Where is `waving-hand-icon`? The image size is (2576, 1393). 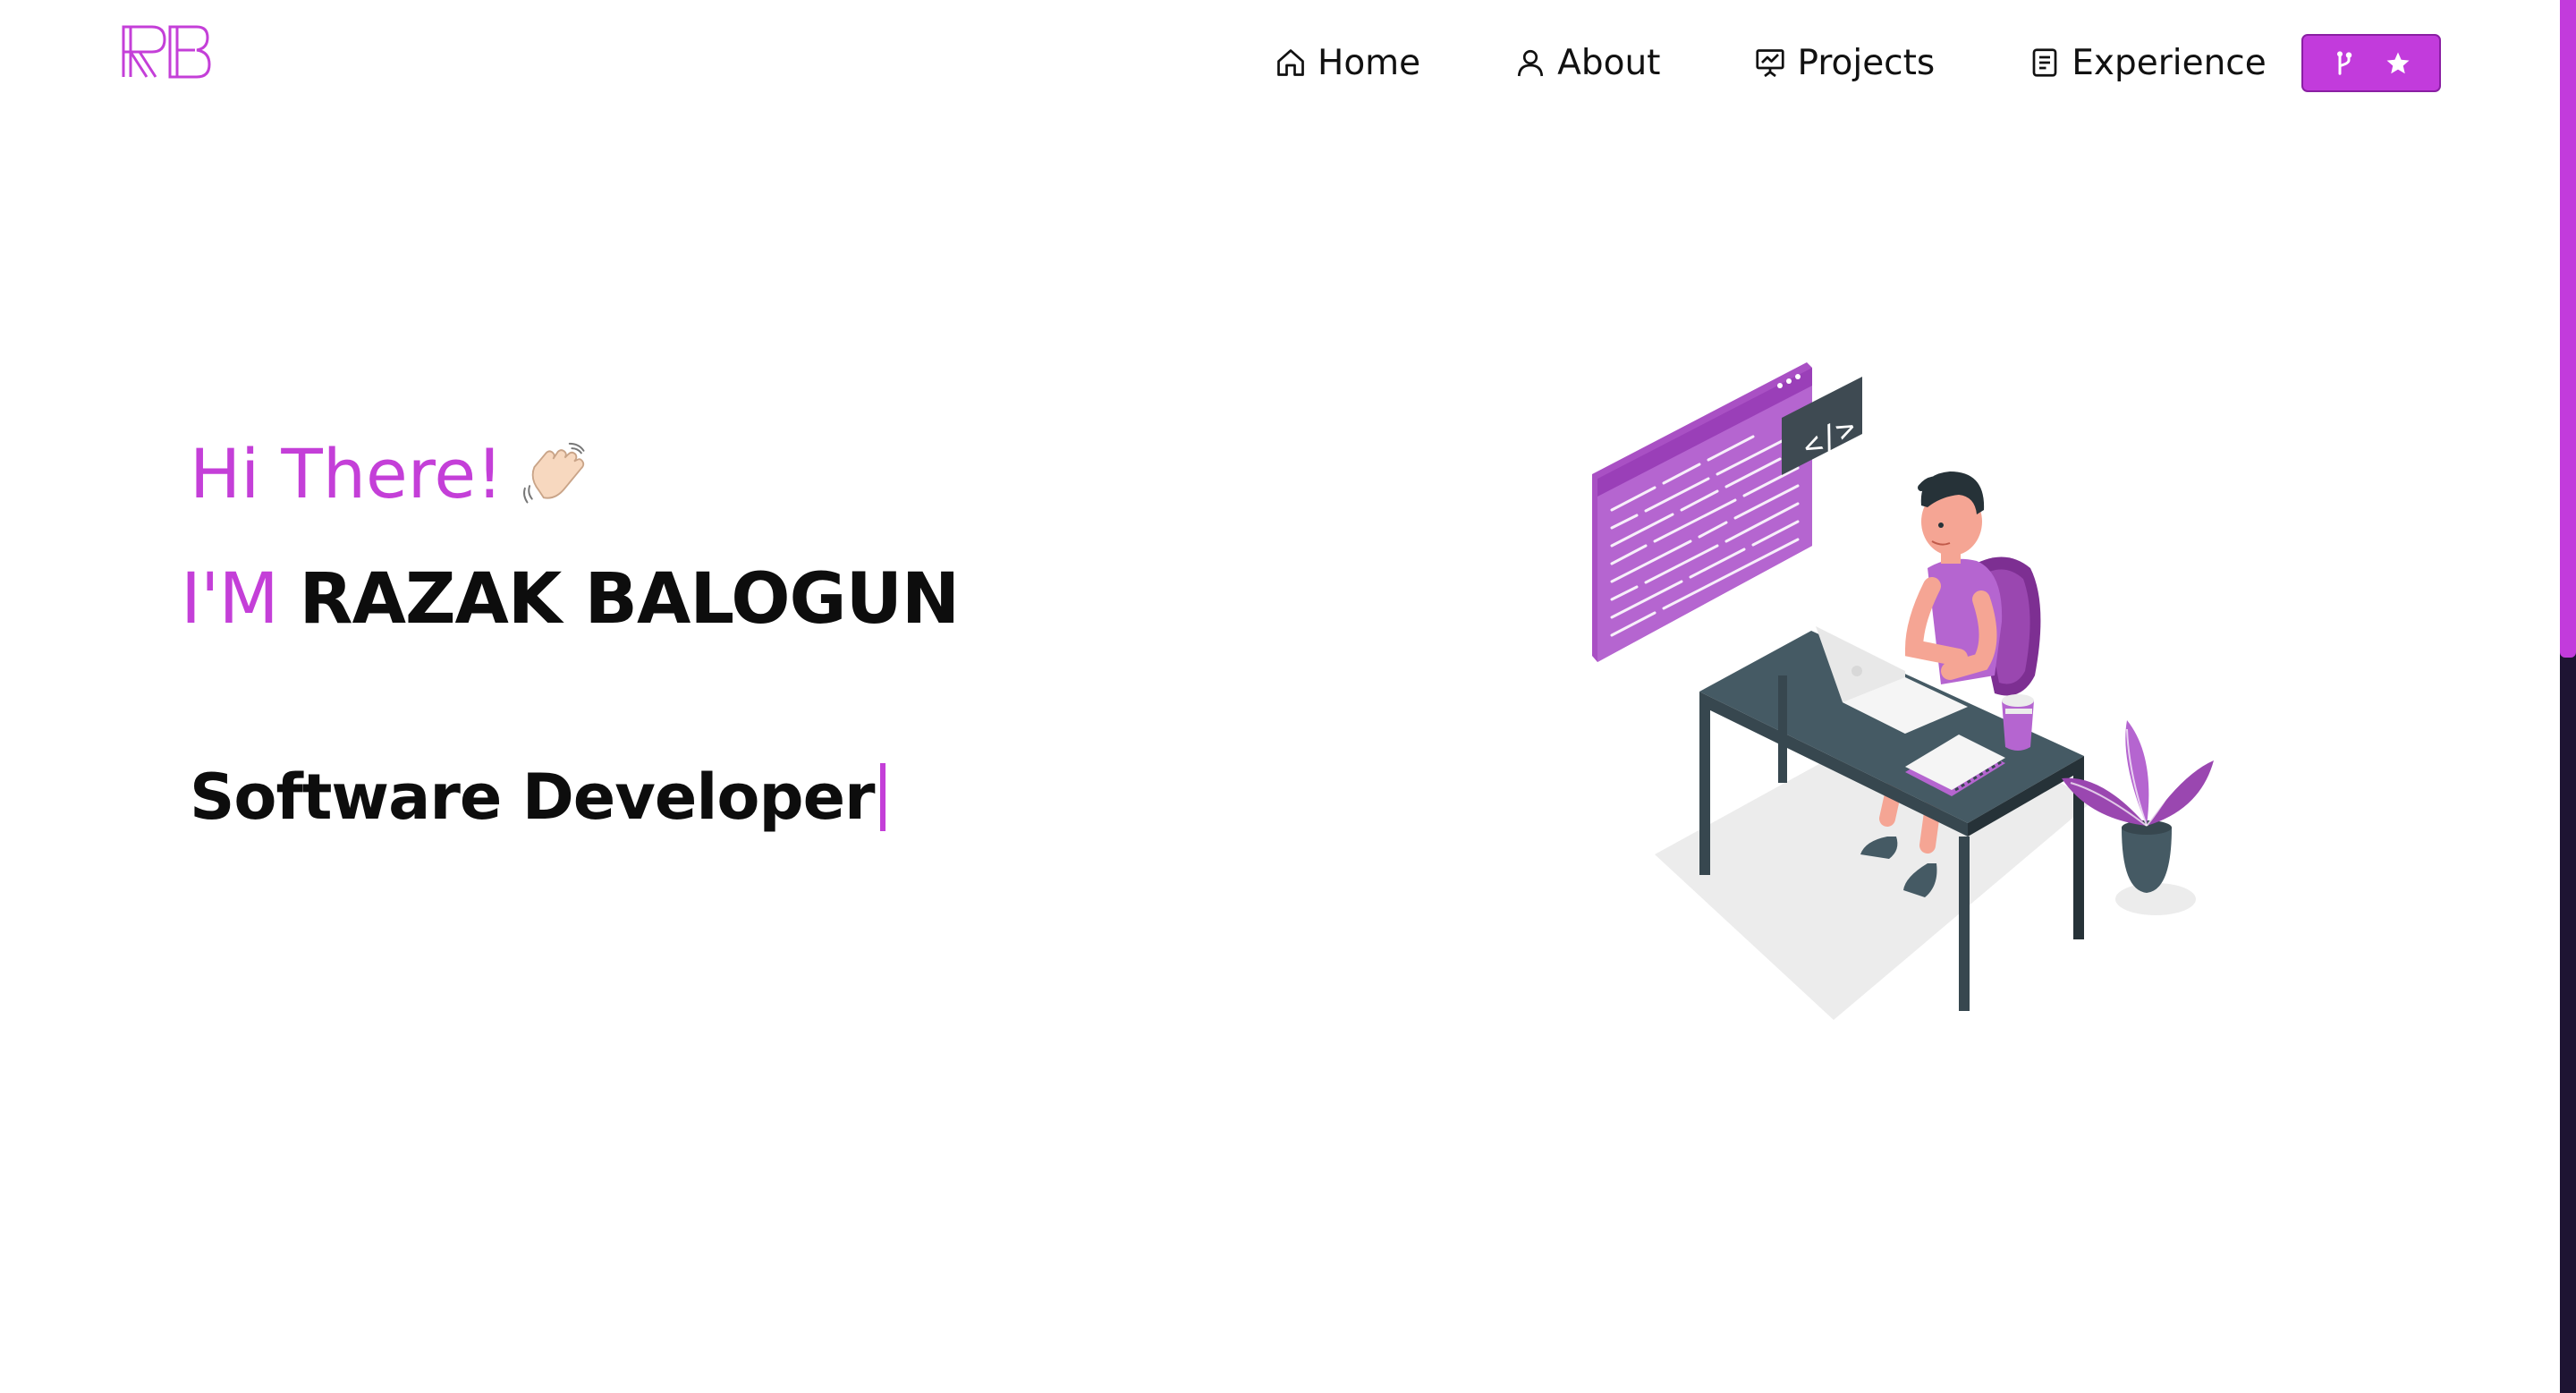
waving-hand-icon is located at coordinates (553, 472).